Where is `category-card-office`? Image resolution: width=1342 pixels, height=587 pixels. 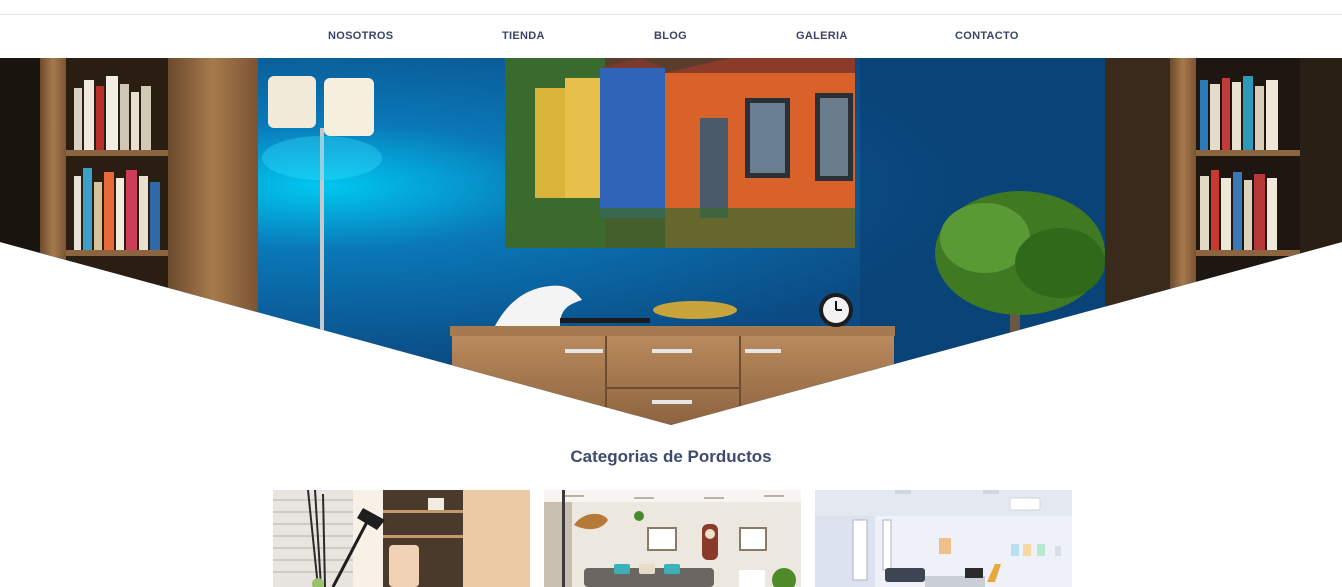
category-card-office is located at coordinates (401, 538).